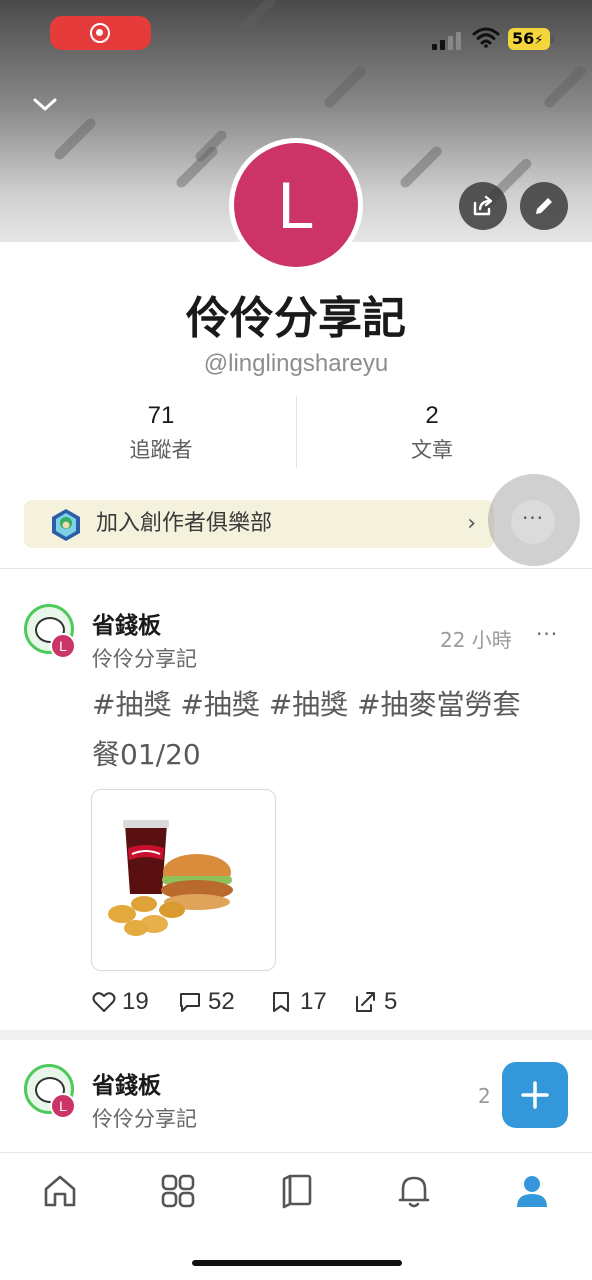  I want to click on chevron-right-icon: ›, so click(471, 523).